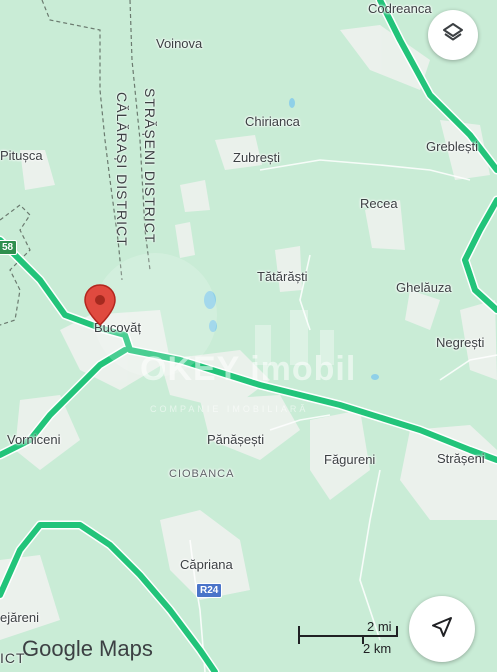  What do you see at coordinates (452, 146) in the screenshot?
I see `place-greblesti: Greblești` at bounding box center [452, 146].